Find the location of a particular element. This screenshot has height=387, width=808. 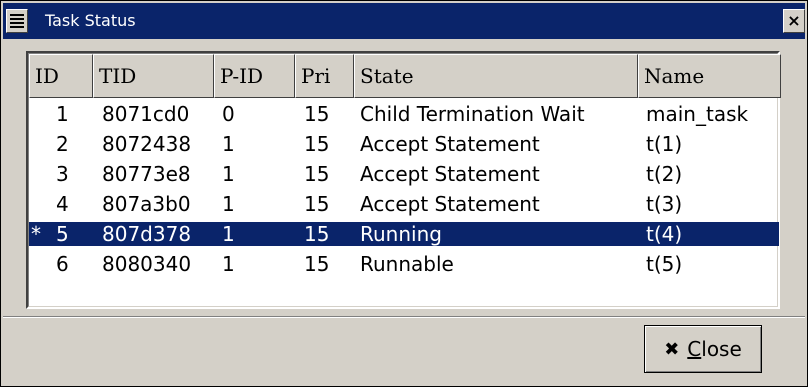

cell-name: main_task is located at coordinates (697, 114).